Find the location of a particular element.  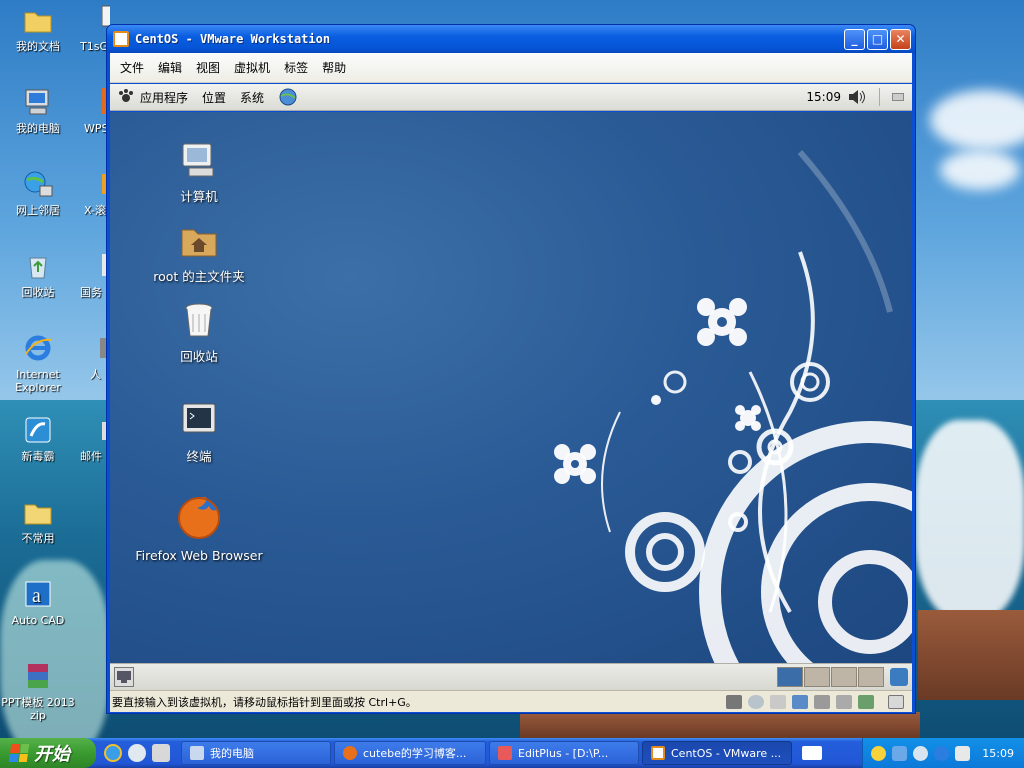

guest-icon-label: root 的主文件夹 is located at coordinates (199, 276).